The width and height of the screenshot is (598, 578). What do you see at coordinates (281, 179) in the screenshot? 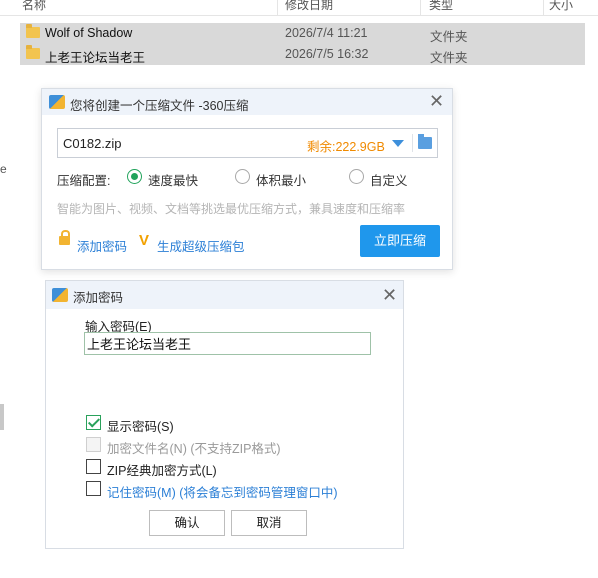
I see `radio-smallest-label: 体积最小` at bounding box center [281, 179].